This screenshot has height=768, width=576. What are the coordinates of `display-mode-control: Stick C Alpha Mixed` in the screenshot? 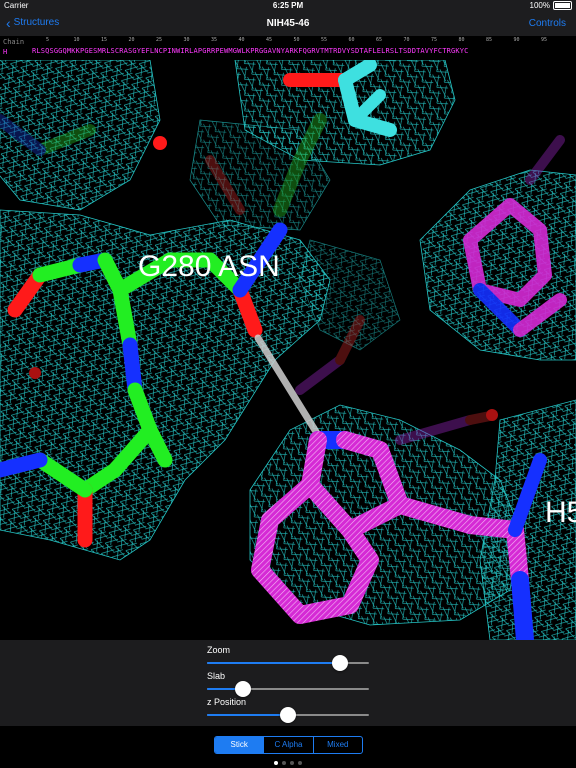 It's located at (288, 745).